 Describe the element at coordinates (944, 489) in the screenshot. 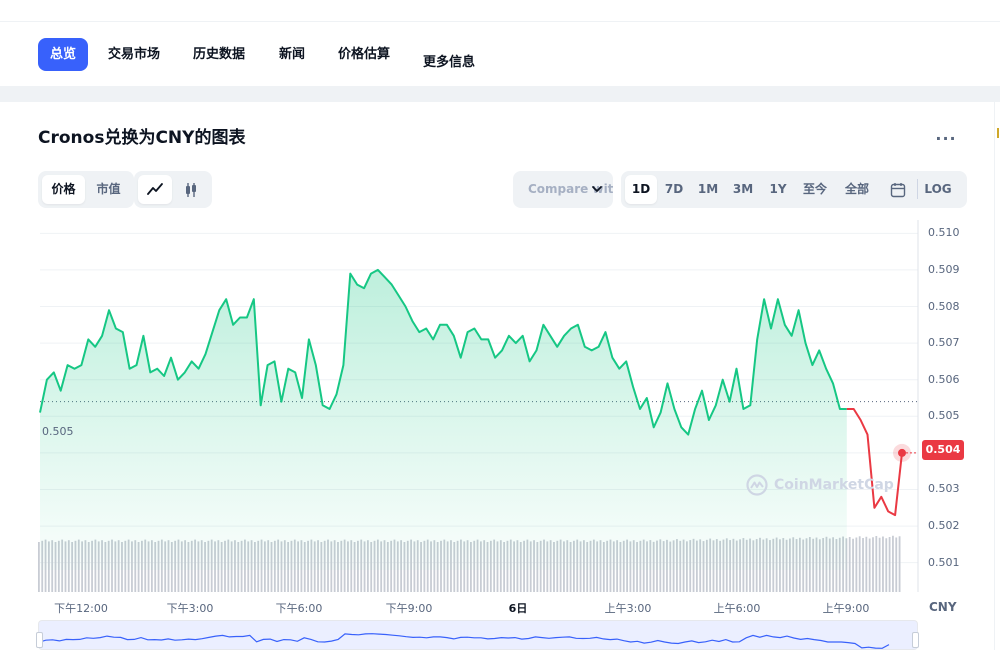

I see `y-tick-label: 0.503` at that location.